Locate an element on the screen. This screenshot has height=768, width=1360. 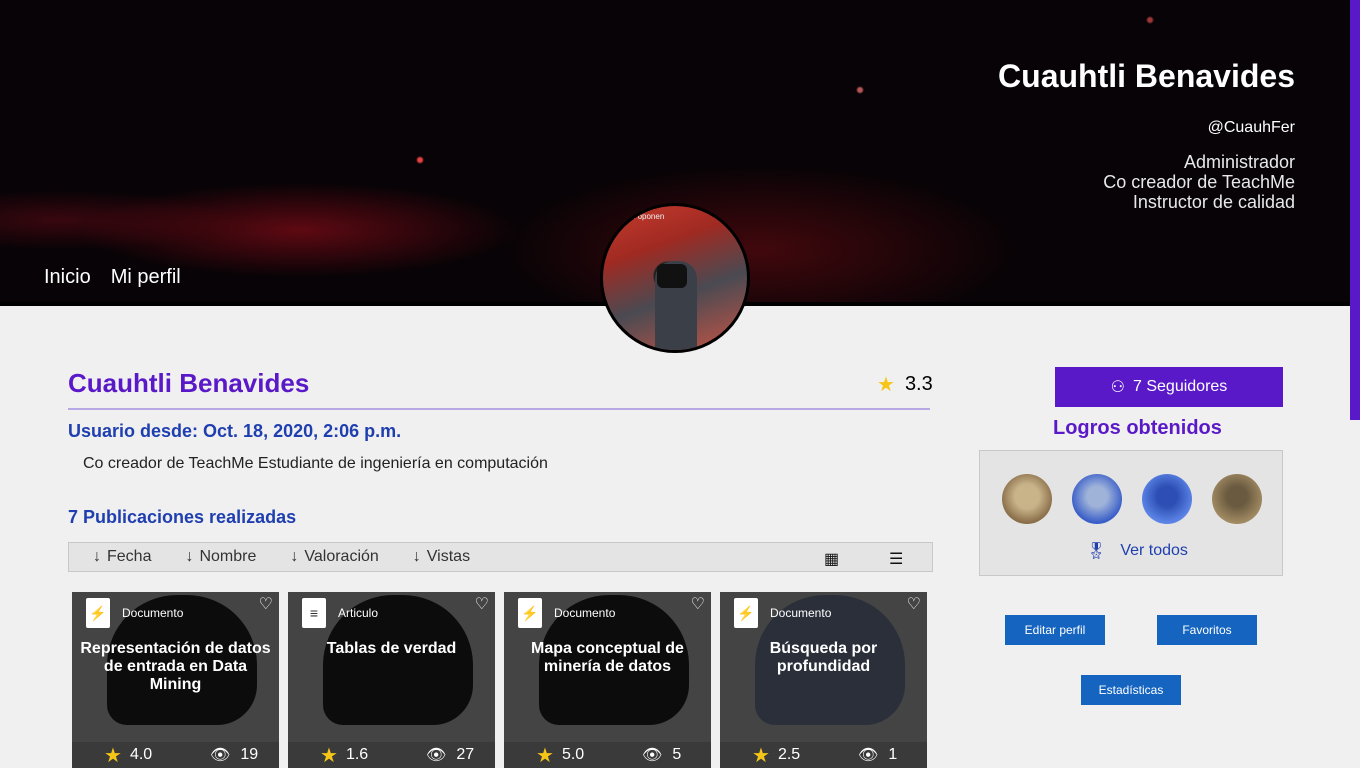
see-all-label: Ver todos is located at coordinates (1154, 550).